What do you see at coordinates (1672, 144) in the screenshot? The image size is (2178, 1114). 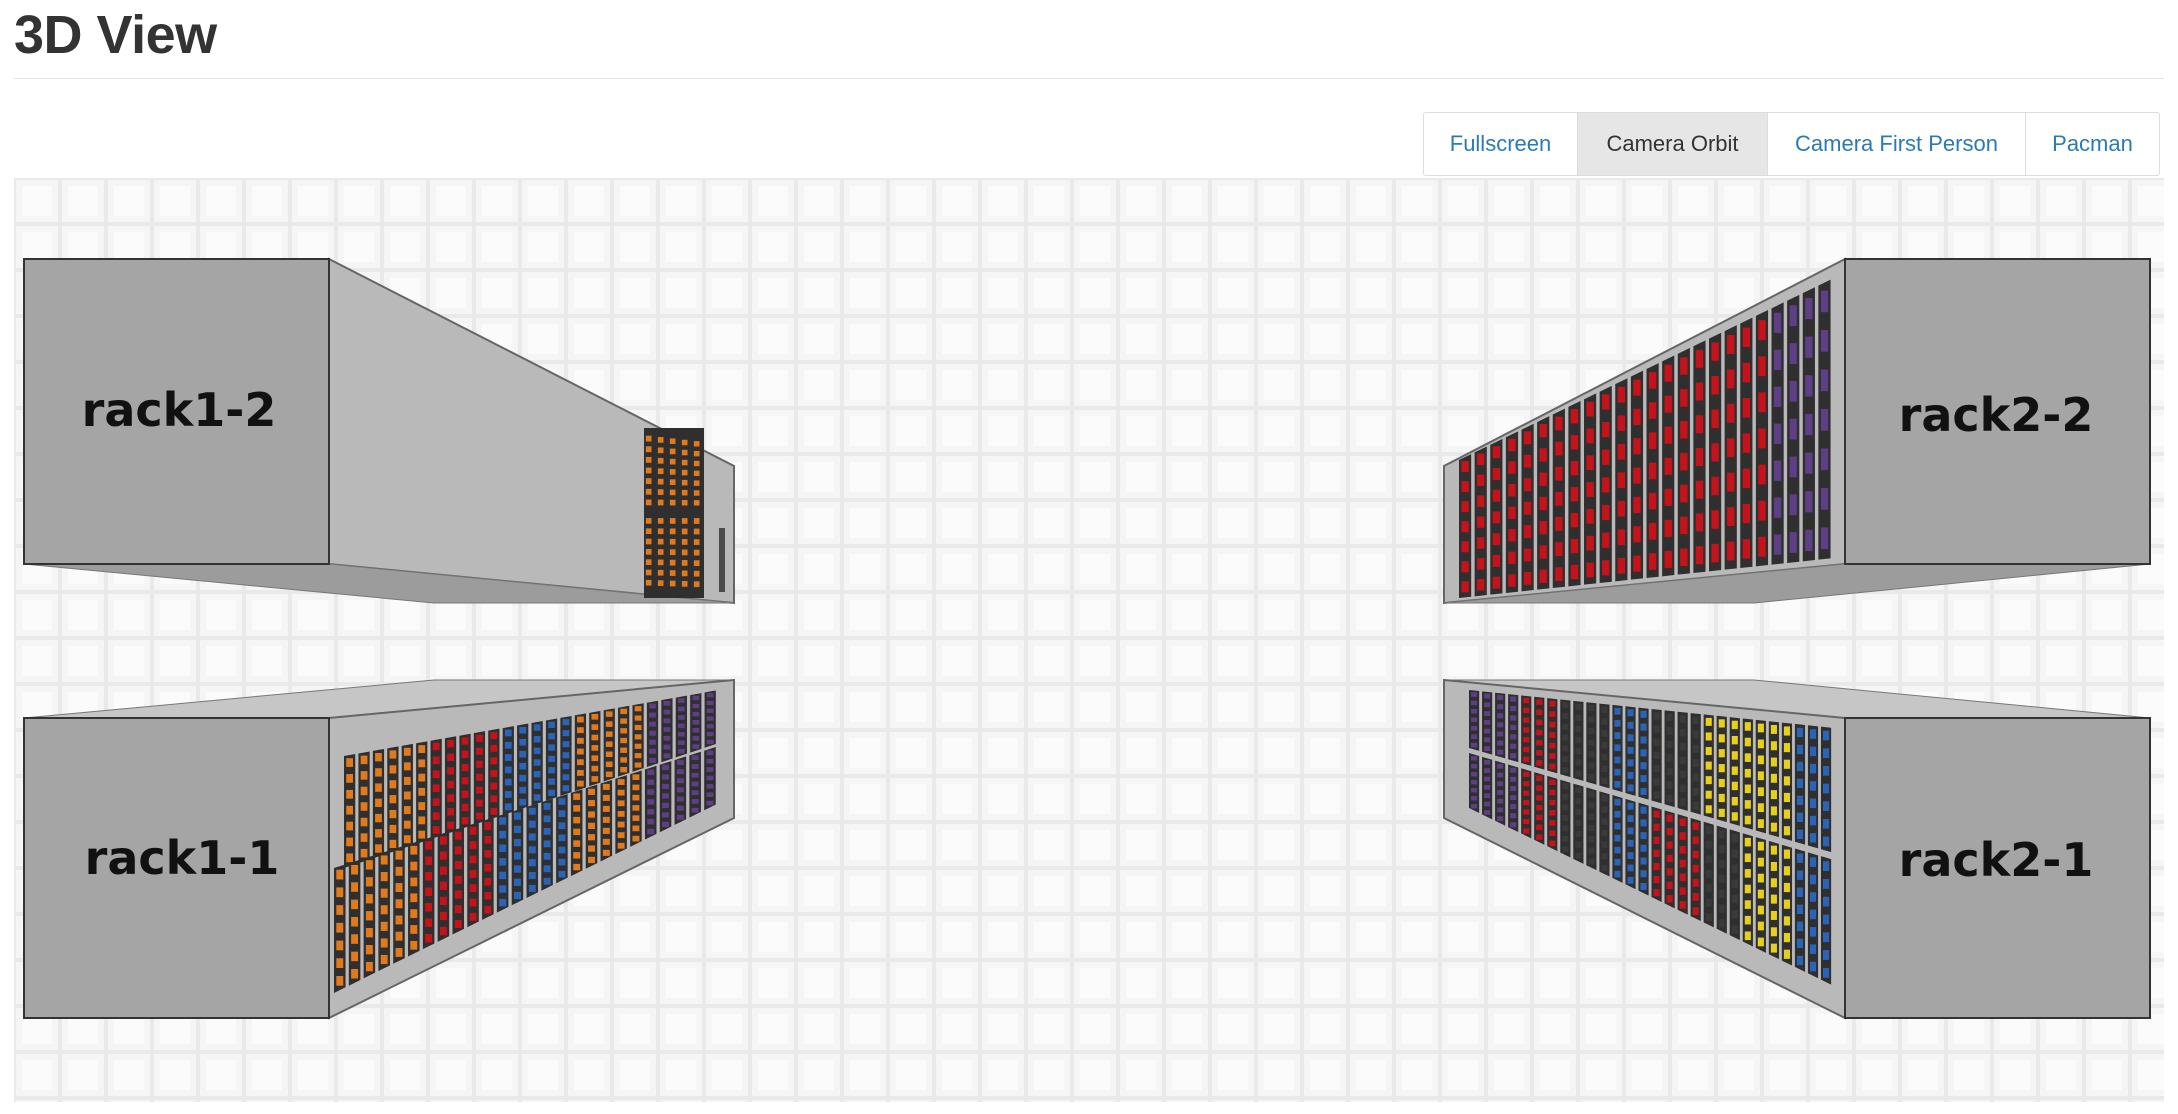 I see `camera-orbit-button: Camera Orbit` at bounding box center [1672, 144].